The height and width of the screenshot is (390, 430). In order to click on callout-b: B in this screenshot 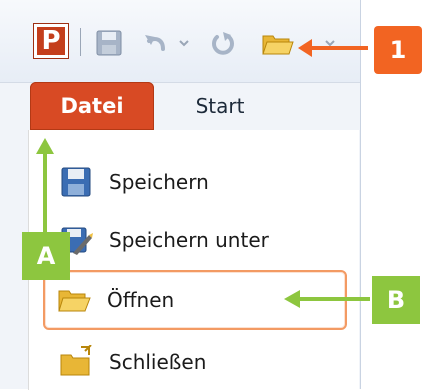, I will do `click(396, 300)`.